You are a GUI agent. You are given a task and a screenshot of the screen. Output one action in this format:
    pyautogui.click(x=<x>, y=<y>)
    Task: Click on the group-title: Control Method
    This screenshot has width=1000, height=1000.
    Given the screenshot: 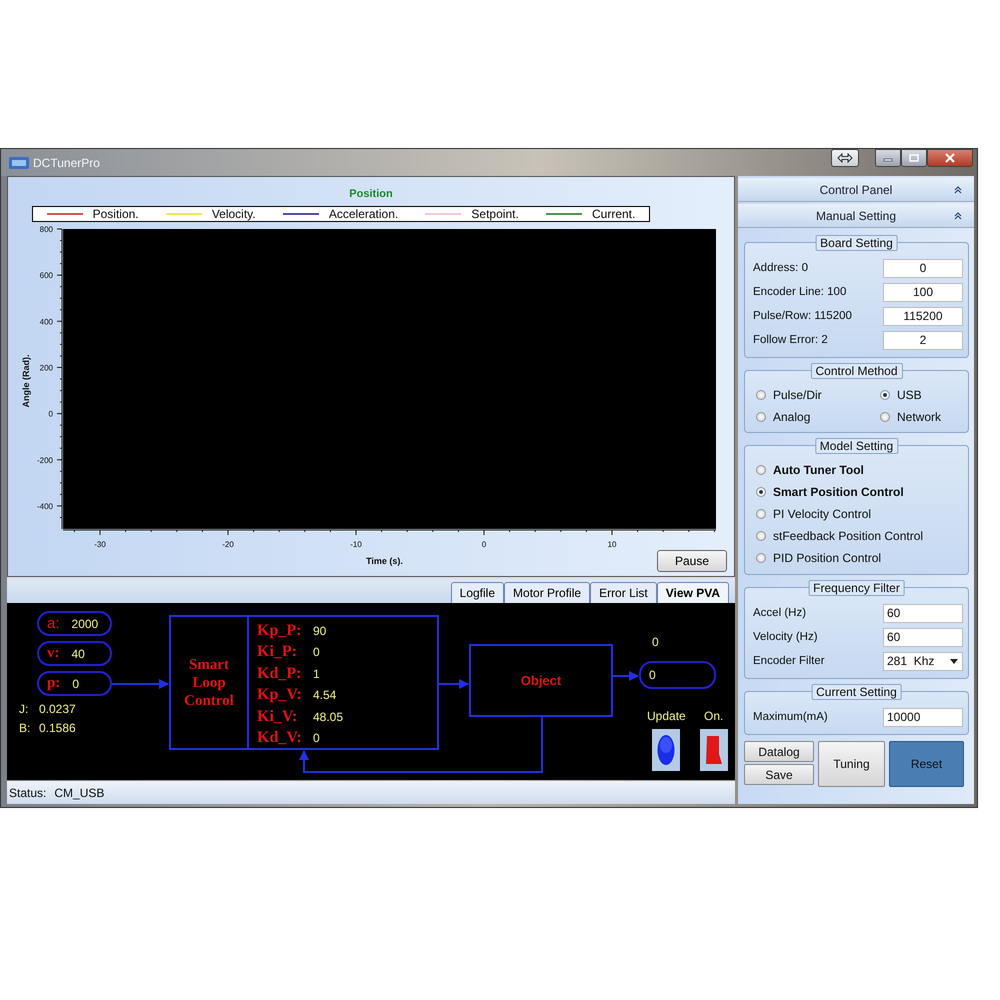 What is the action you would take?
    pyautogui.click(x=856, y=371)
    